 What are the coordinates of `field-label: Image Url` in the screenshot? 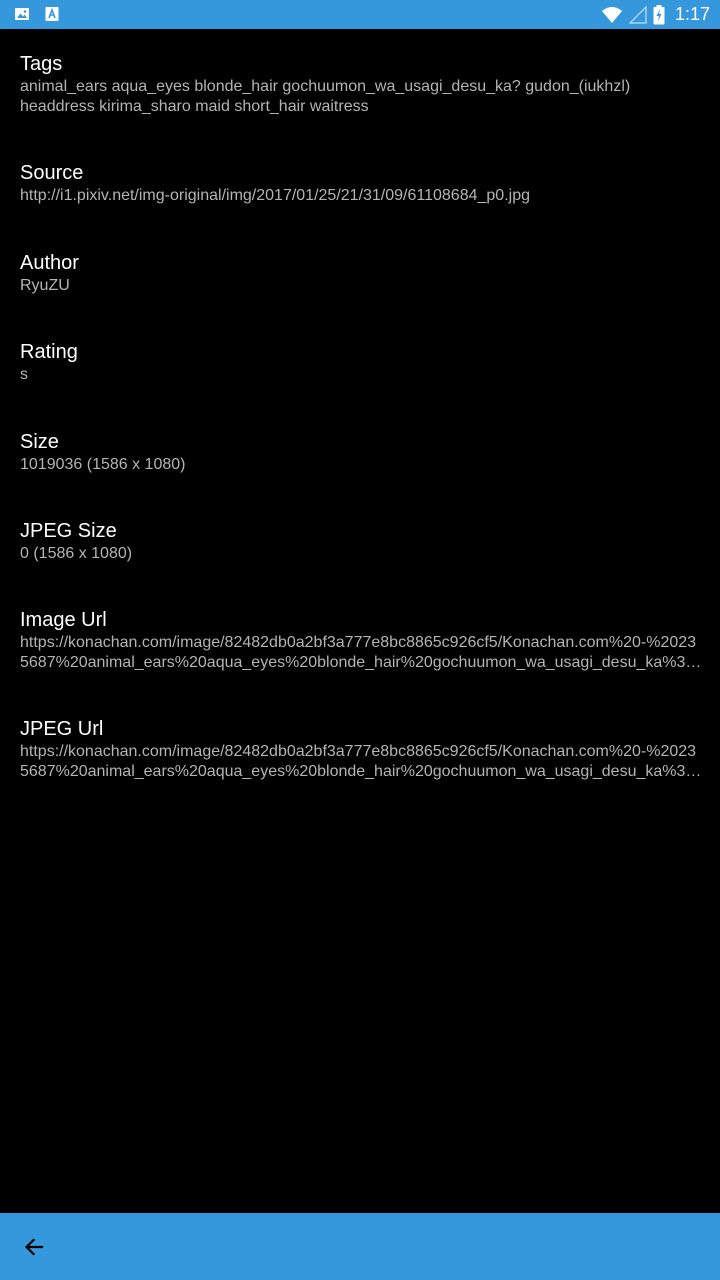 It's located at (63, 620).